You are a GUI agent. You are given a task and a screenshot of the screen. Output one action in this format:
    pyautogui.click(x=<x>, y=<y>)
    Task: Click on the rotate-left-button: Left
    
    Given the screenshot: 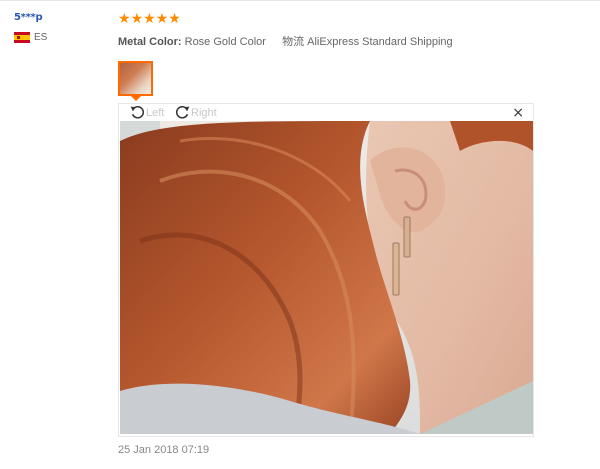 What is the action you would take?
    pyautogui.click(x=146, y=112)
    